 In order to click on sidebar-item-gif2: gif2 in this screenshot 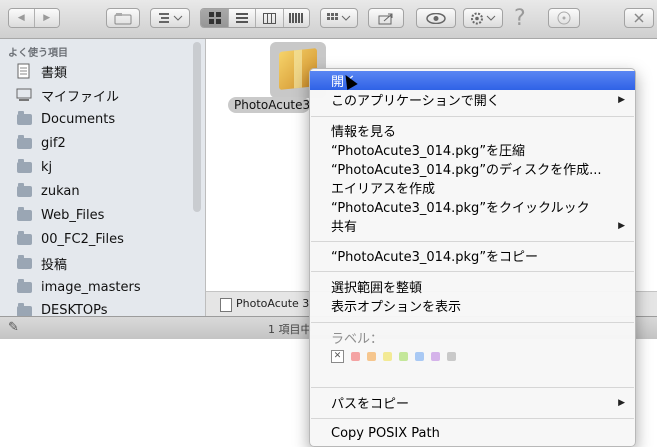, I will do `click(41, 143)`.